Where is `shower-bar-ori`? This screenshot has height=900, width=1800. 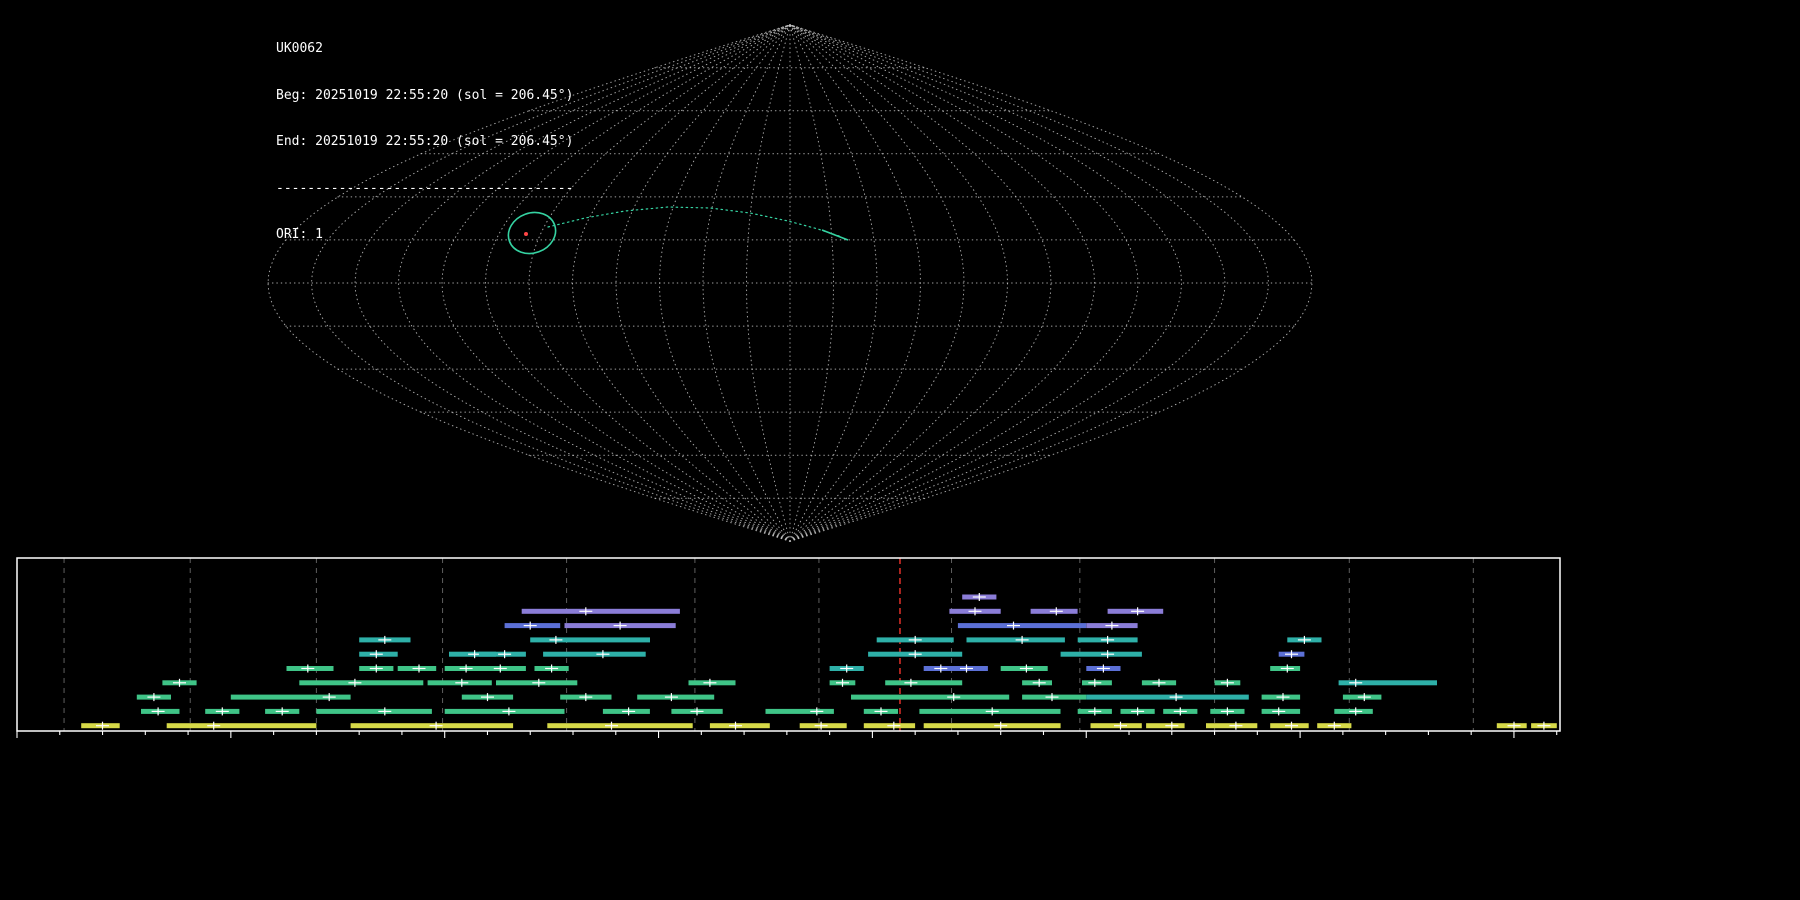 shower-bar-ori is located at coordinates (924, 683).